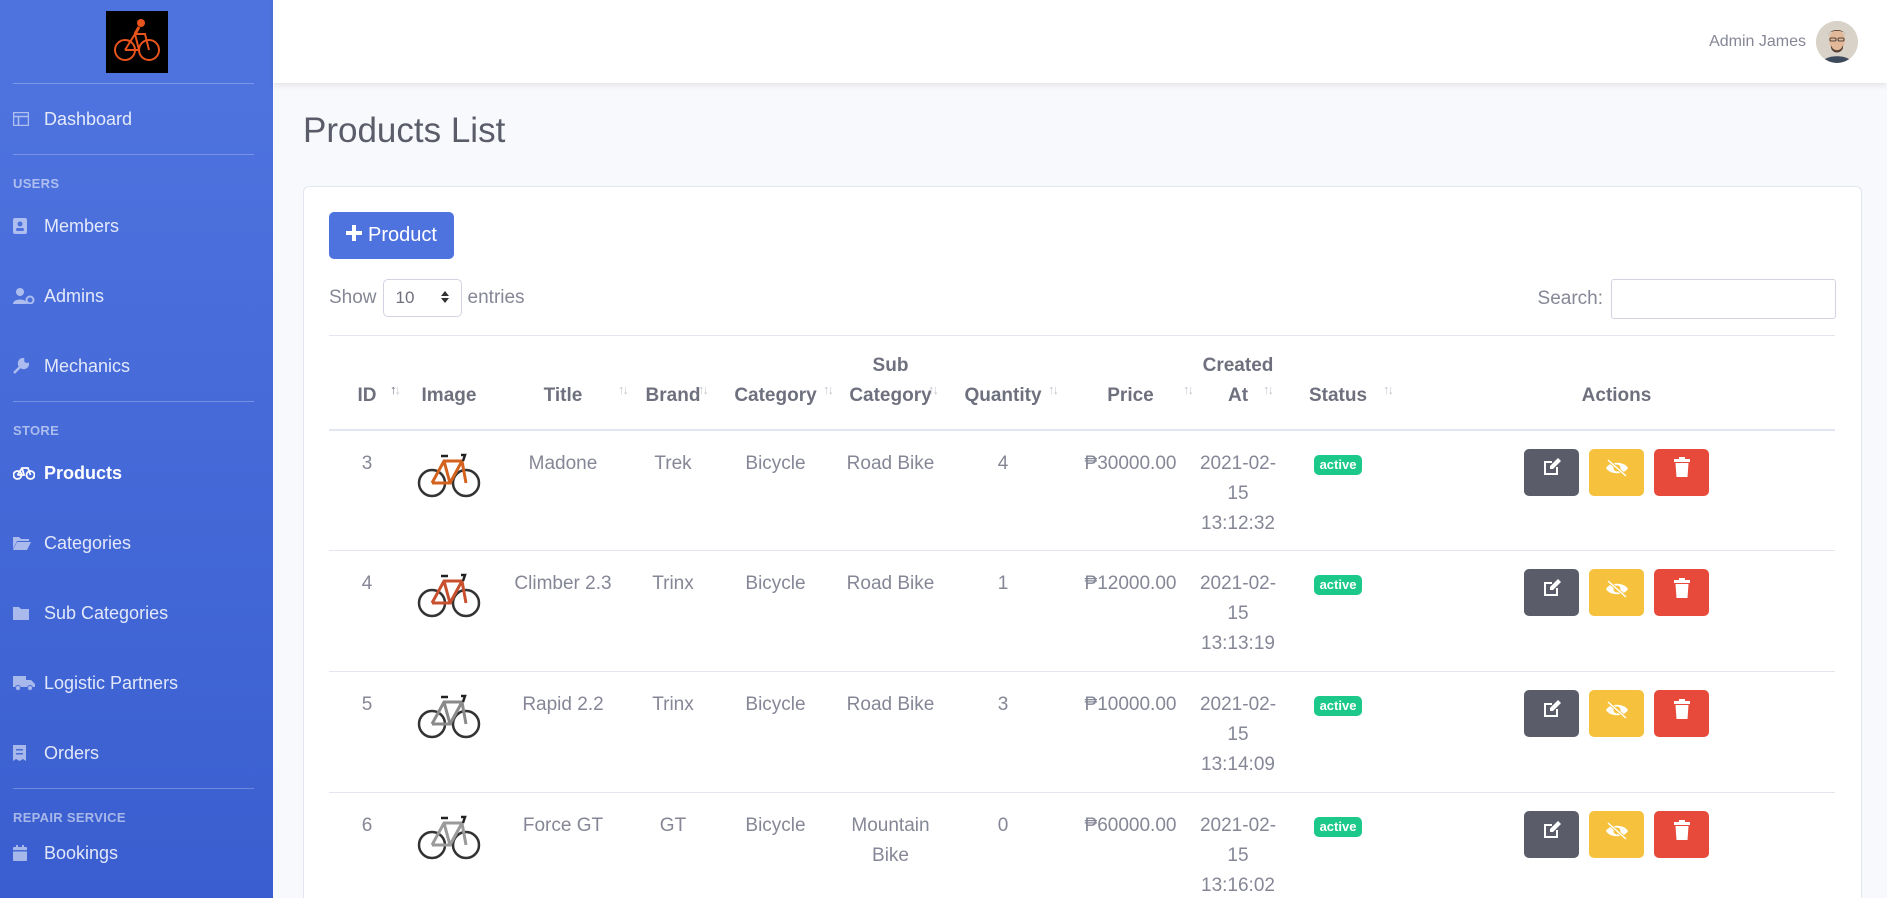  What do you see at coordinates (367, 383) in the screenshot?
I see `col-id: ID ↑↓` at bounding box center [367, 383].